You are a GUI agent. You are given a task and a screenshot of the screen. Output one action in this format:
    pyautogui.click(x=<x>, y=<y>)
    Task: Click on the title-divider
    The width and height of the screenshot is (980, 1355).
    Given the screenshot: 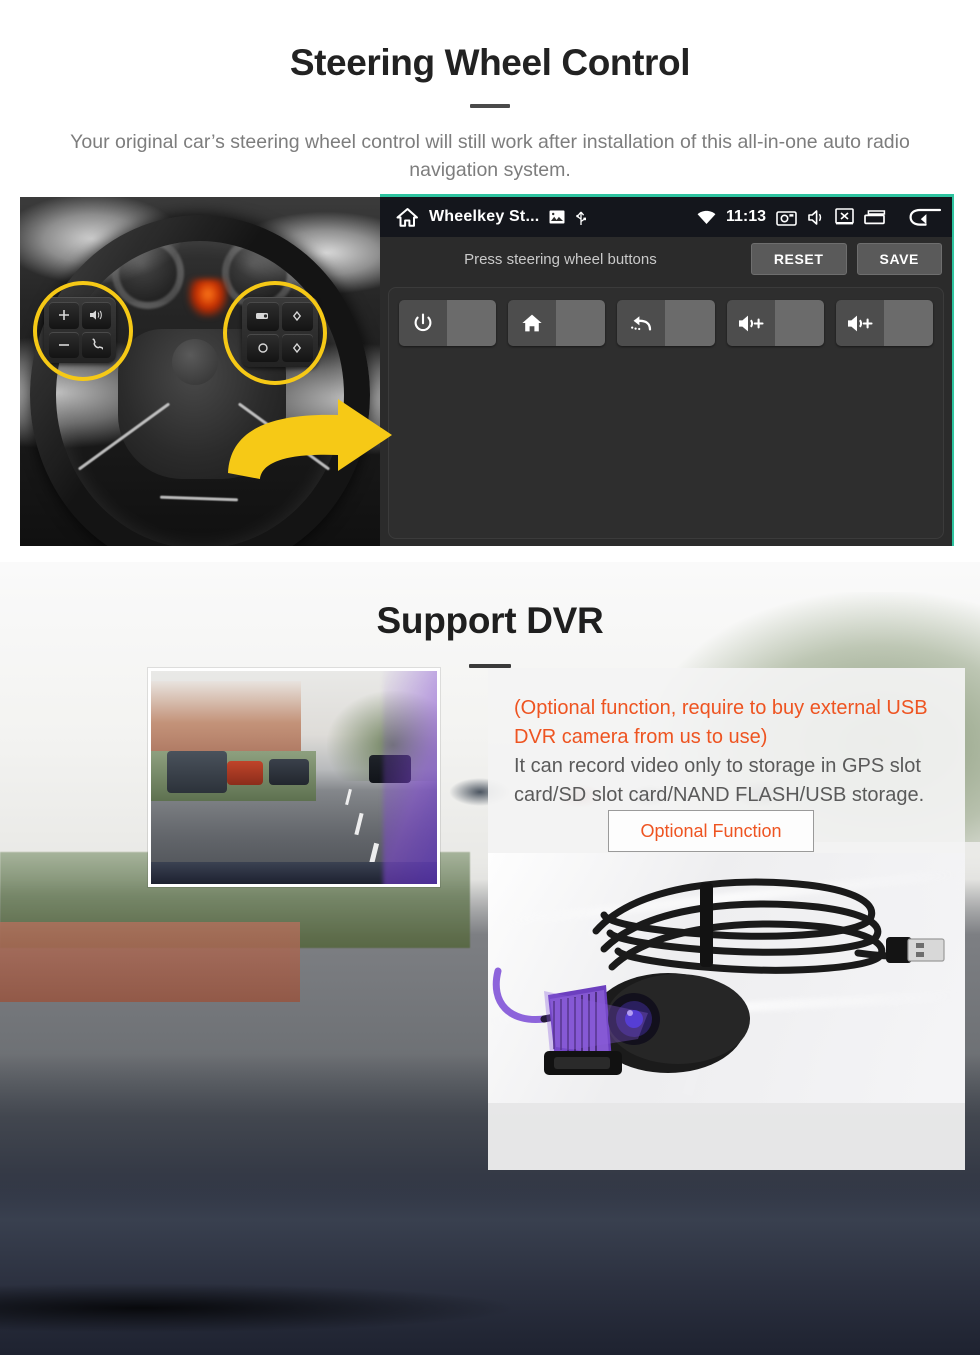 What is the action you would take?
    pyautogui.click(x=490, y=106)
    